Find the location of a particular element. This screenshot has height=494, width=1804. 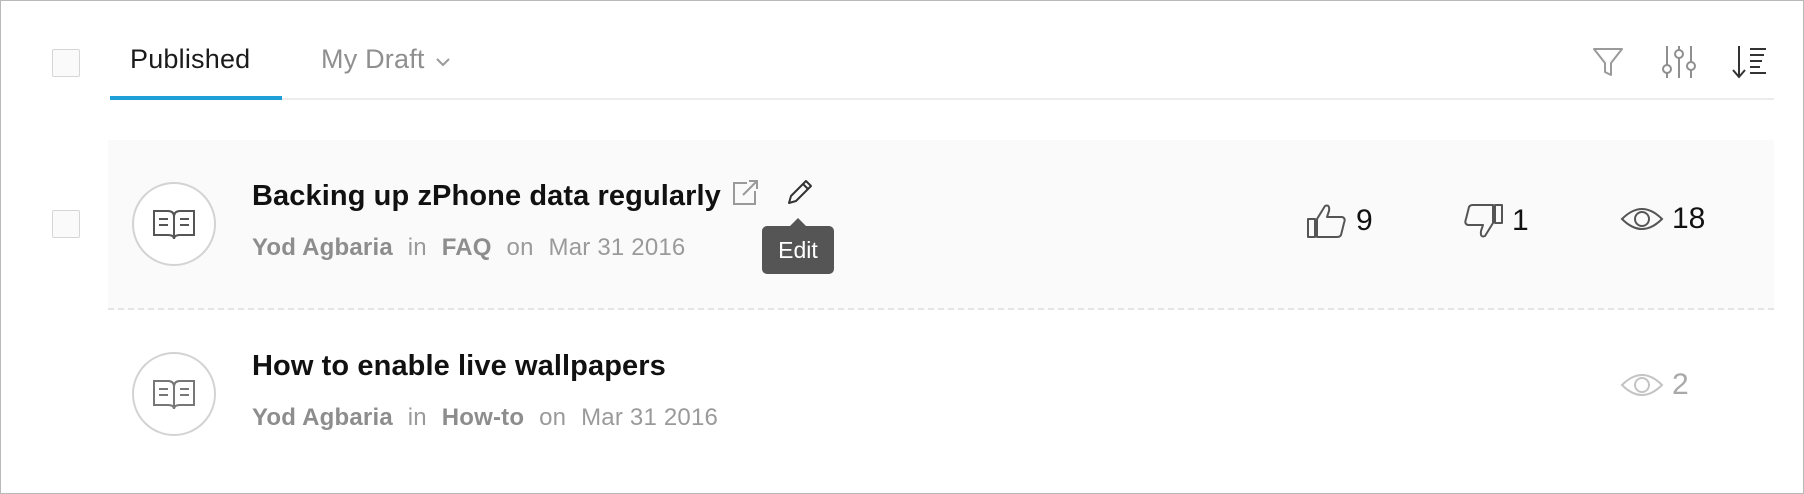

likes-count: 9 is located at coordinates (1364, 220).